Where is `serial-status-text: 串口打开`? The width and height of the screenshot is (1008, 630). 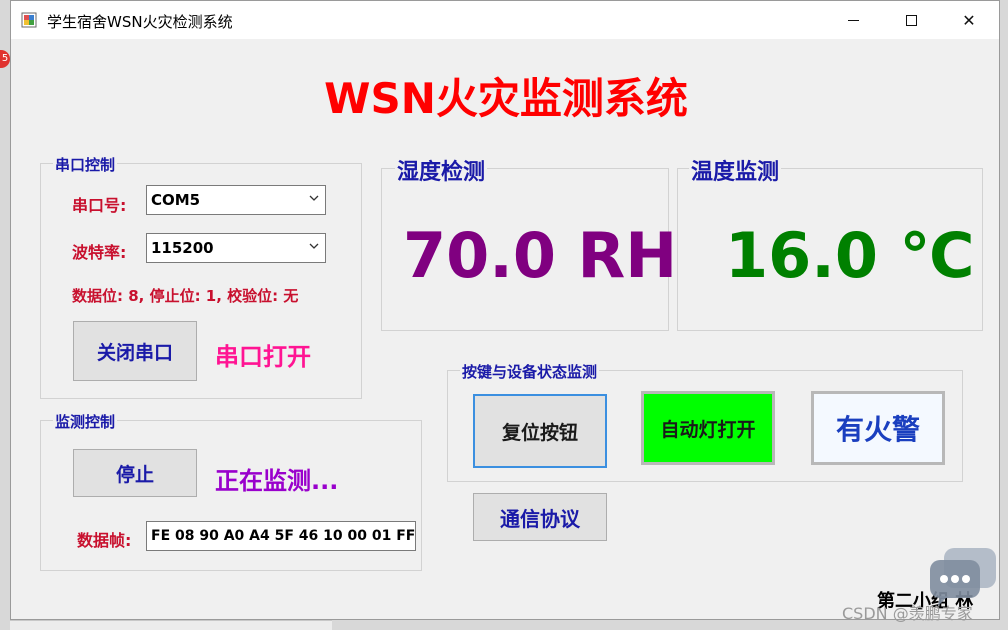 serial-status-text: 串口打开 is located at coordinates (263, 357).